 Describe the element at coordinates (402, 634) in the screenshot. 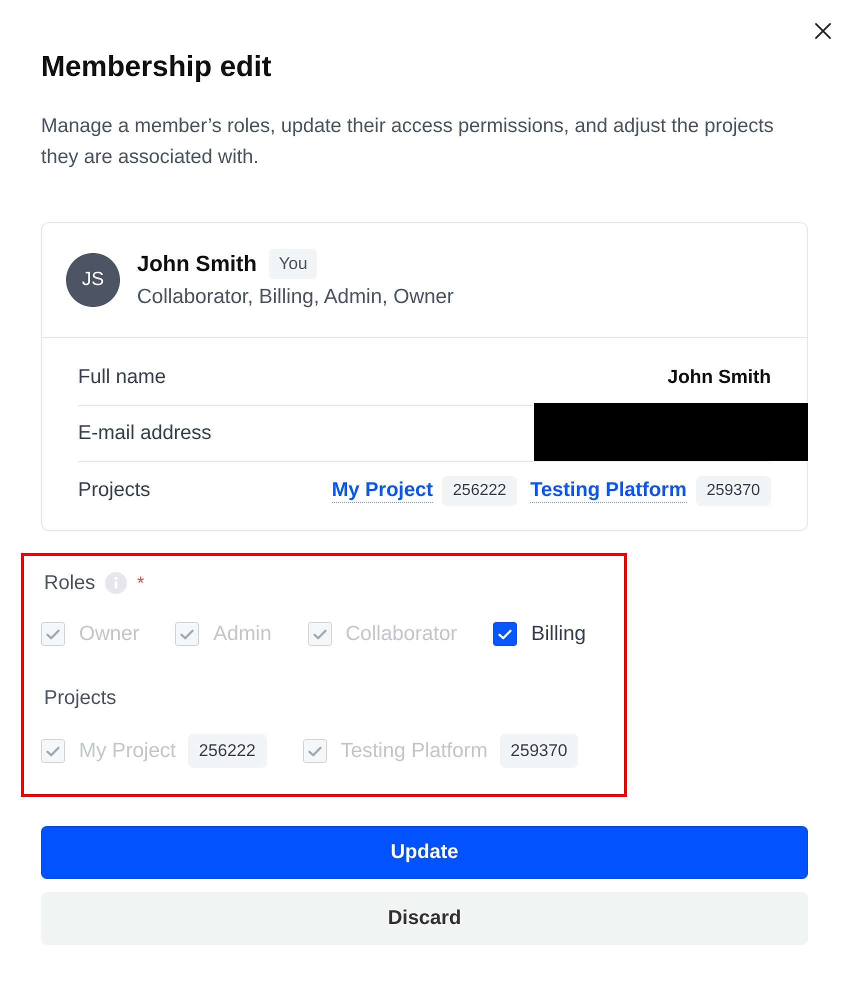

I see `checkbox-label: Collaborator` at that location.